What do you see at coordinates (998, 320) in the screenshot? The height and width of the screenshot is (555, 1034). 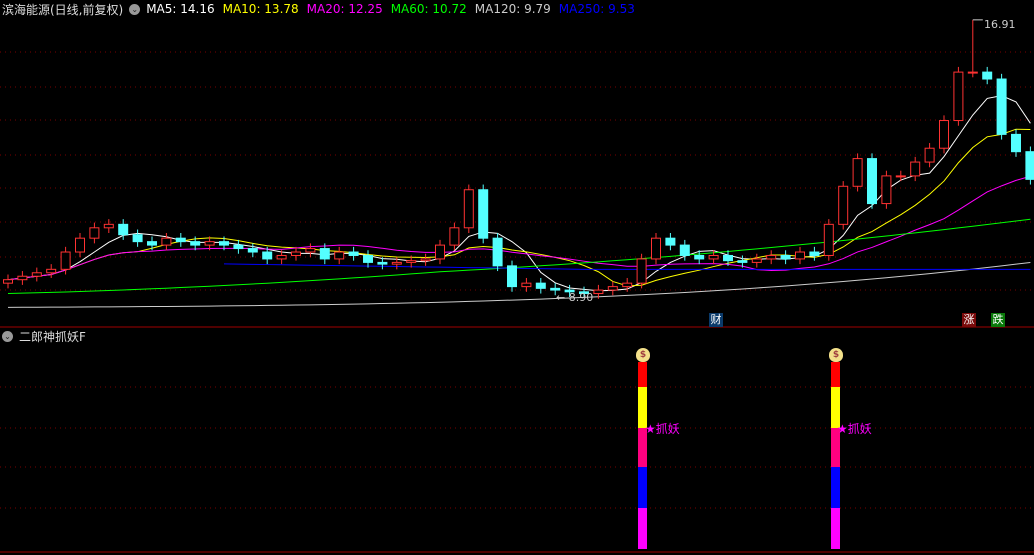 I see `die-marker: 跌` at bounding box center [998, 320].